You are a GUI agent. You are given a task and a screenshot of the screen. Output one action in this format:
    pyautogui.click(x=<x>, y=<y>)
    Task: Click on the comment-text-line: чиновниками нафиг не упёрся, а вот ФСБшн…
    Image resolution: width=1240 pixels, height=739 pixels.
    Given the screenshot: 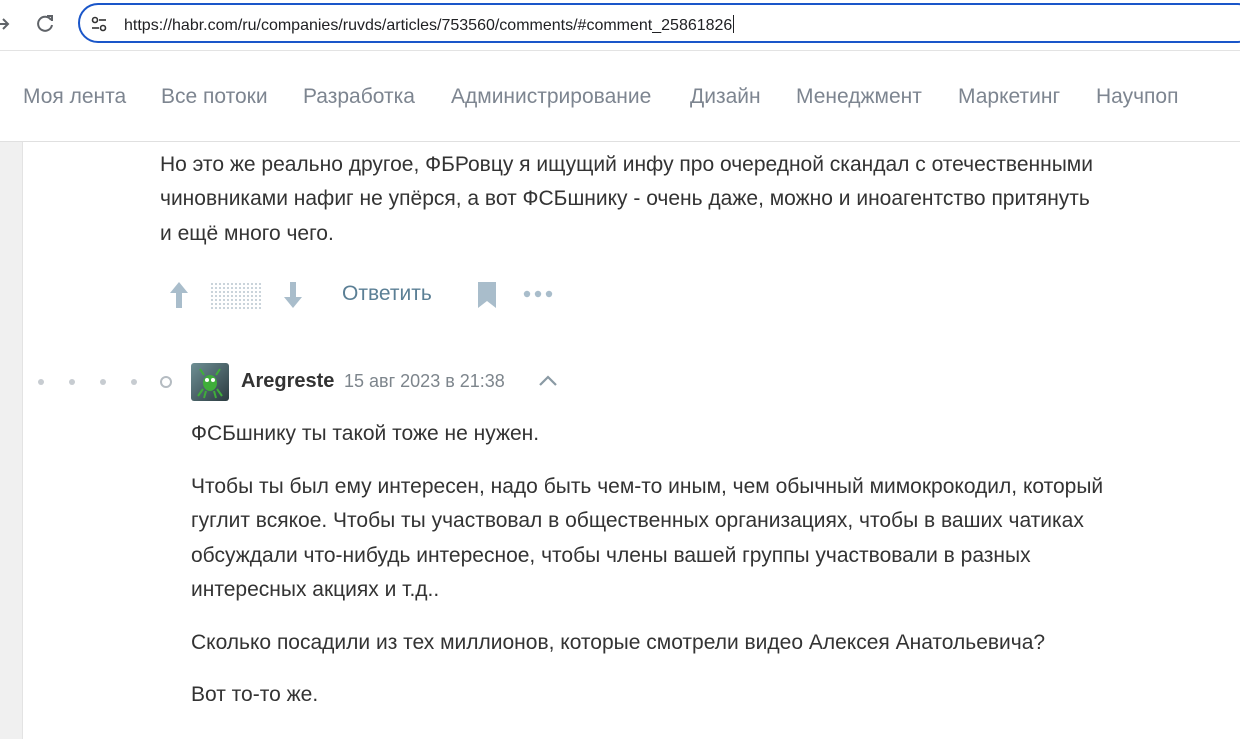 What is the action you would take?
    pyautogui.click(x=625, y=198)
    